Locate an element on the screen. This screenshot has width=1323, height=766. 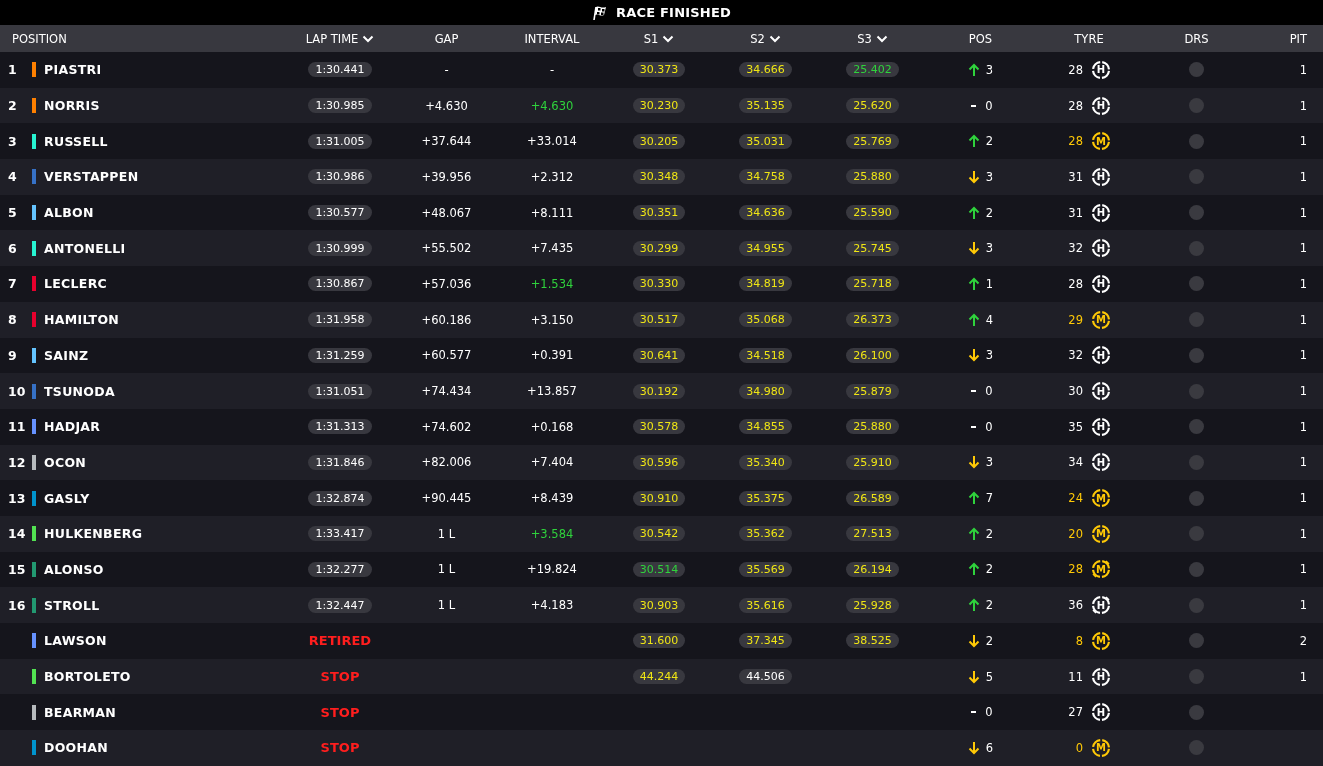
position-change: 3 is located at coordinates (989, 176).